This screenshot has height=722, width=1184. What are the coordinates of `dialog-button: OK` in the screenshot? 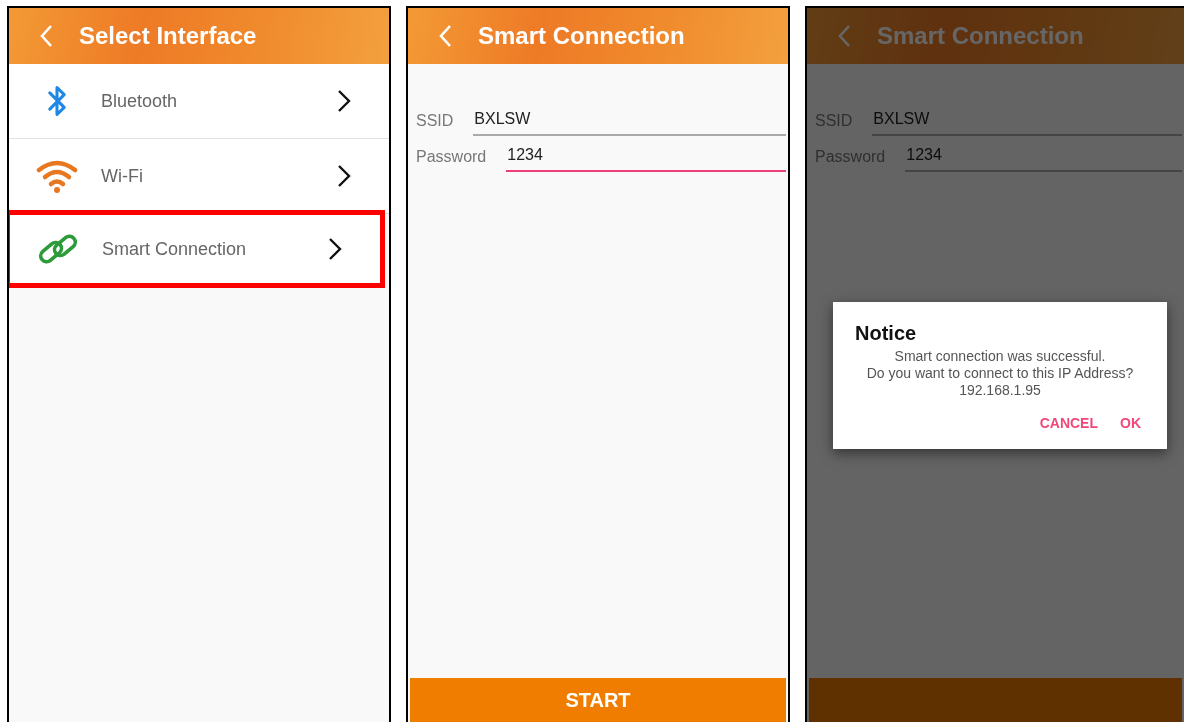 It's located at (1130, 423).